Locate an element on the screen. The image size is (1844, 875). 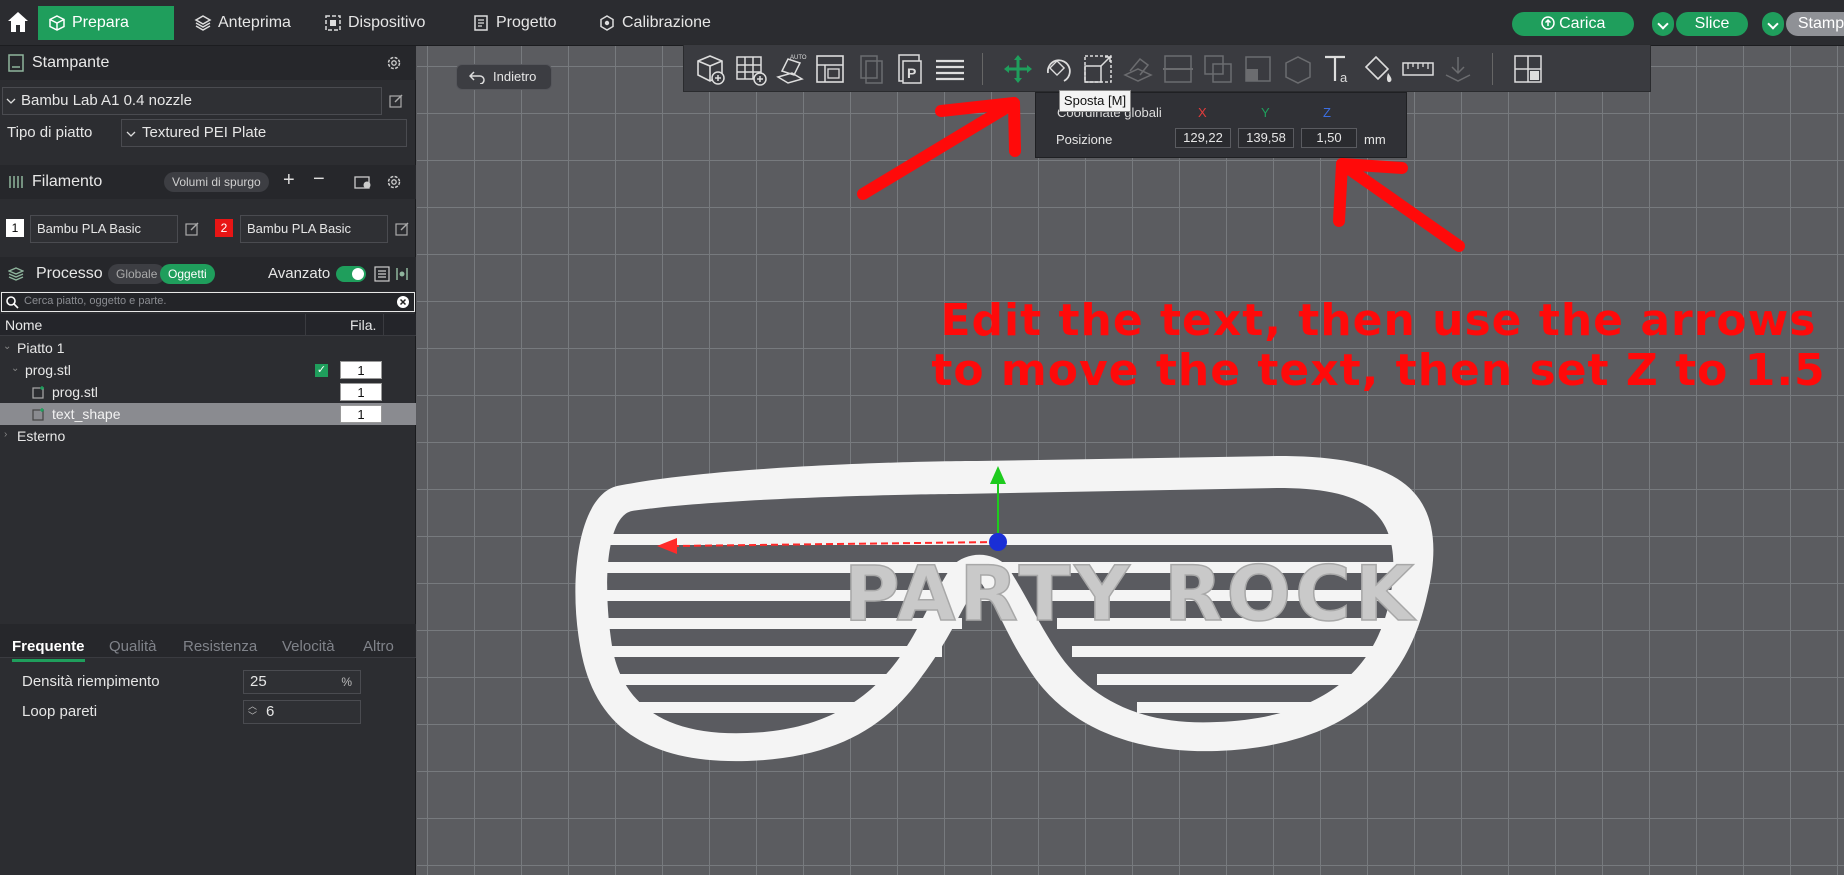
remove-icon: − is located at coordinates (319, 179).